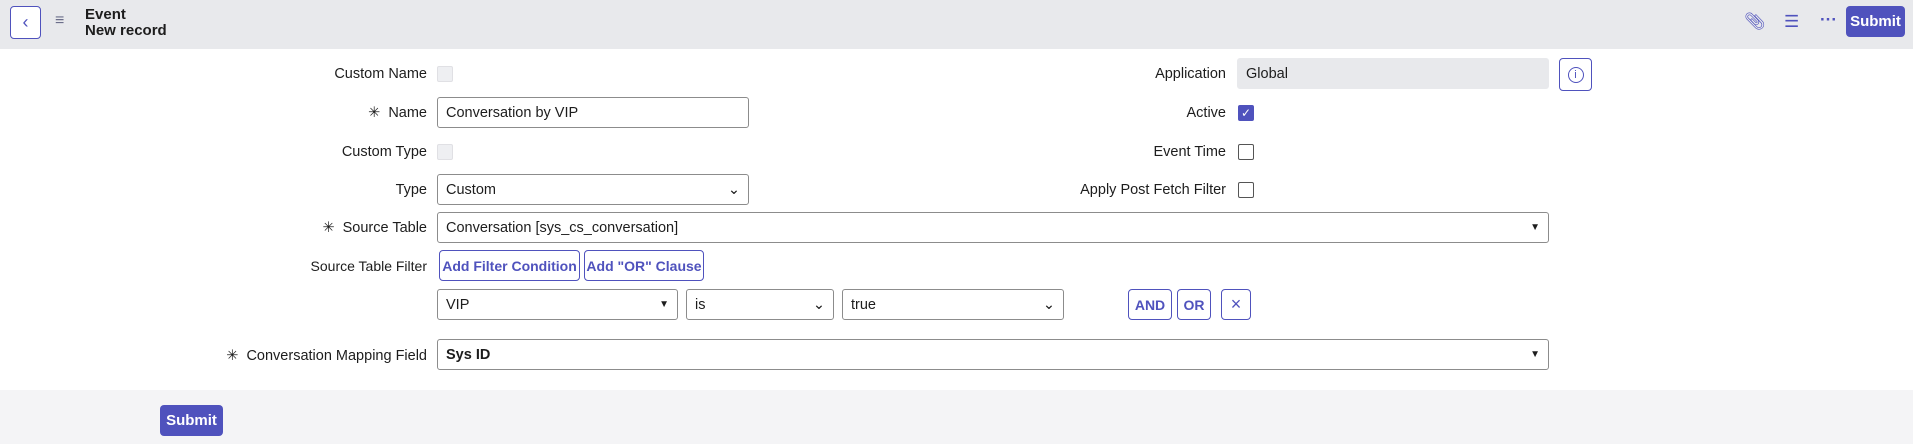  What do you see at coordinates (471, 189) in the screenshot?
I see `type-value: Custom` at bounding box center [471, 189].